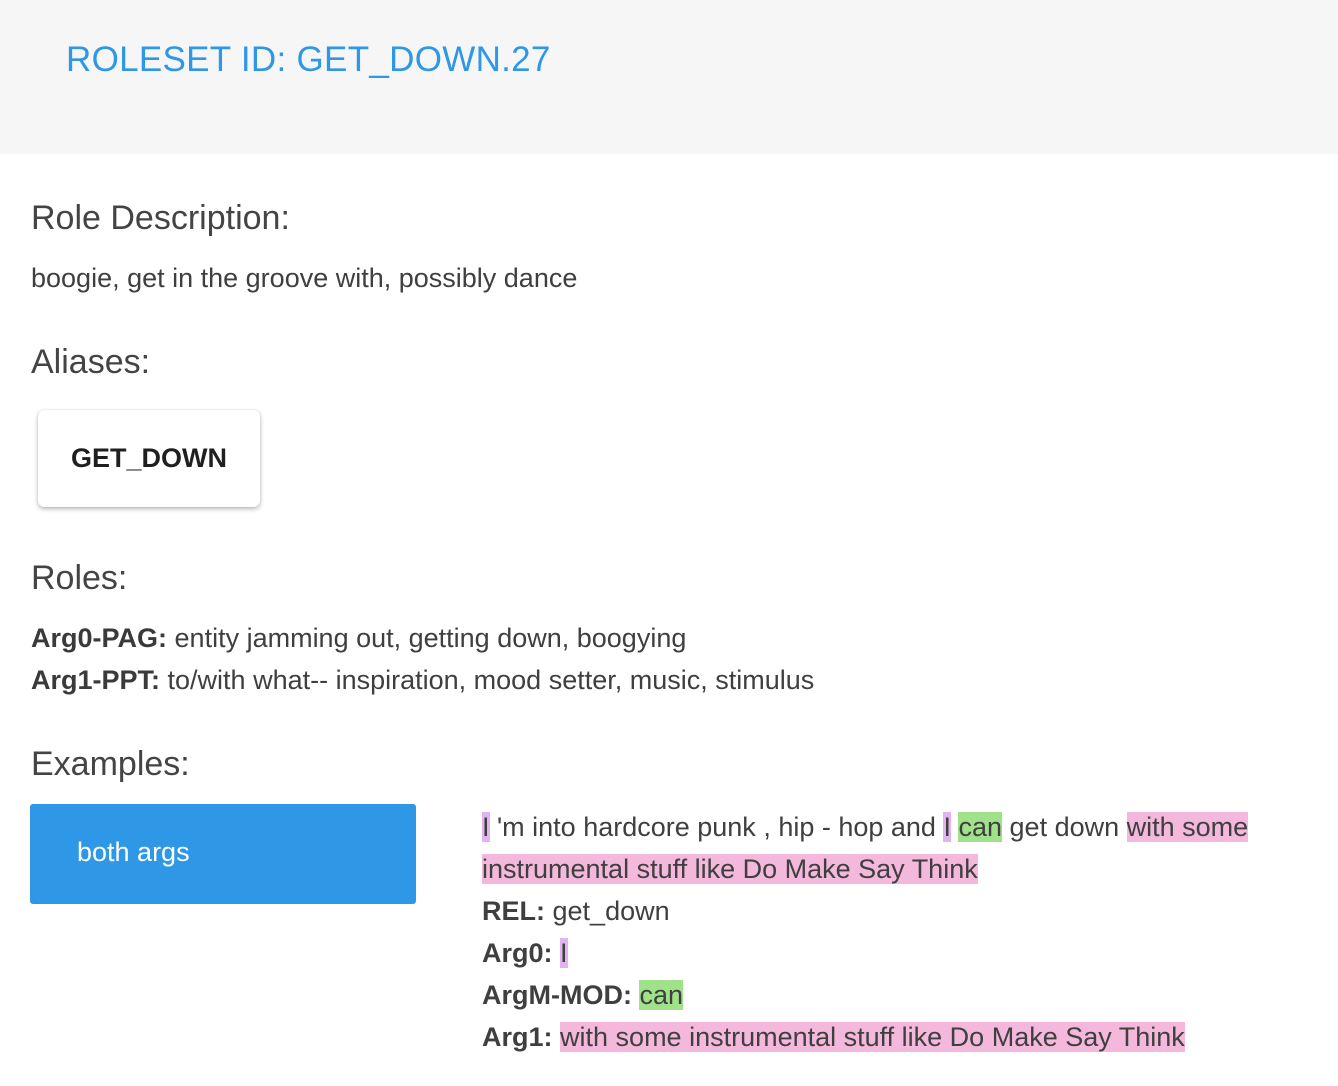 Image resolution: width=1338 pixels, height=1086 pixels. What do you see at coordinates (99, 638) in the screenshot?
I see `role-label: Arg0-PAG:` at bounding box center [99, 638].